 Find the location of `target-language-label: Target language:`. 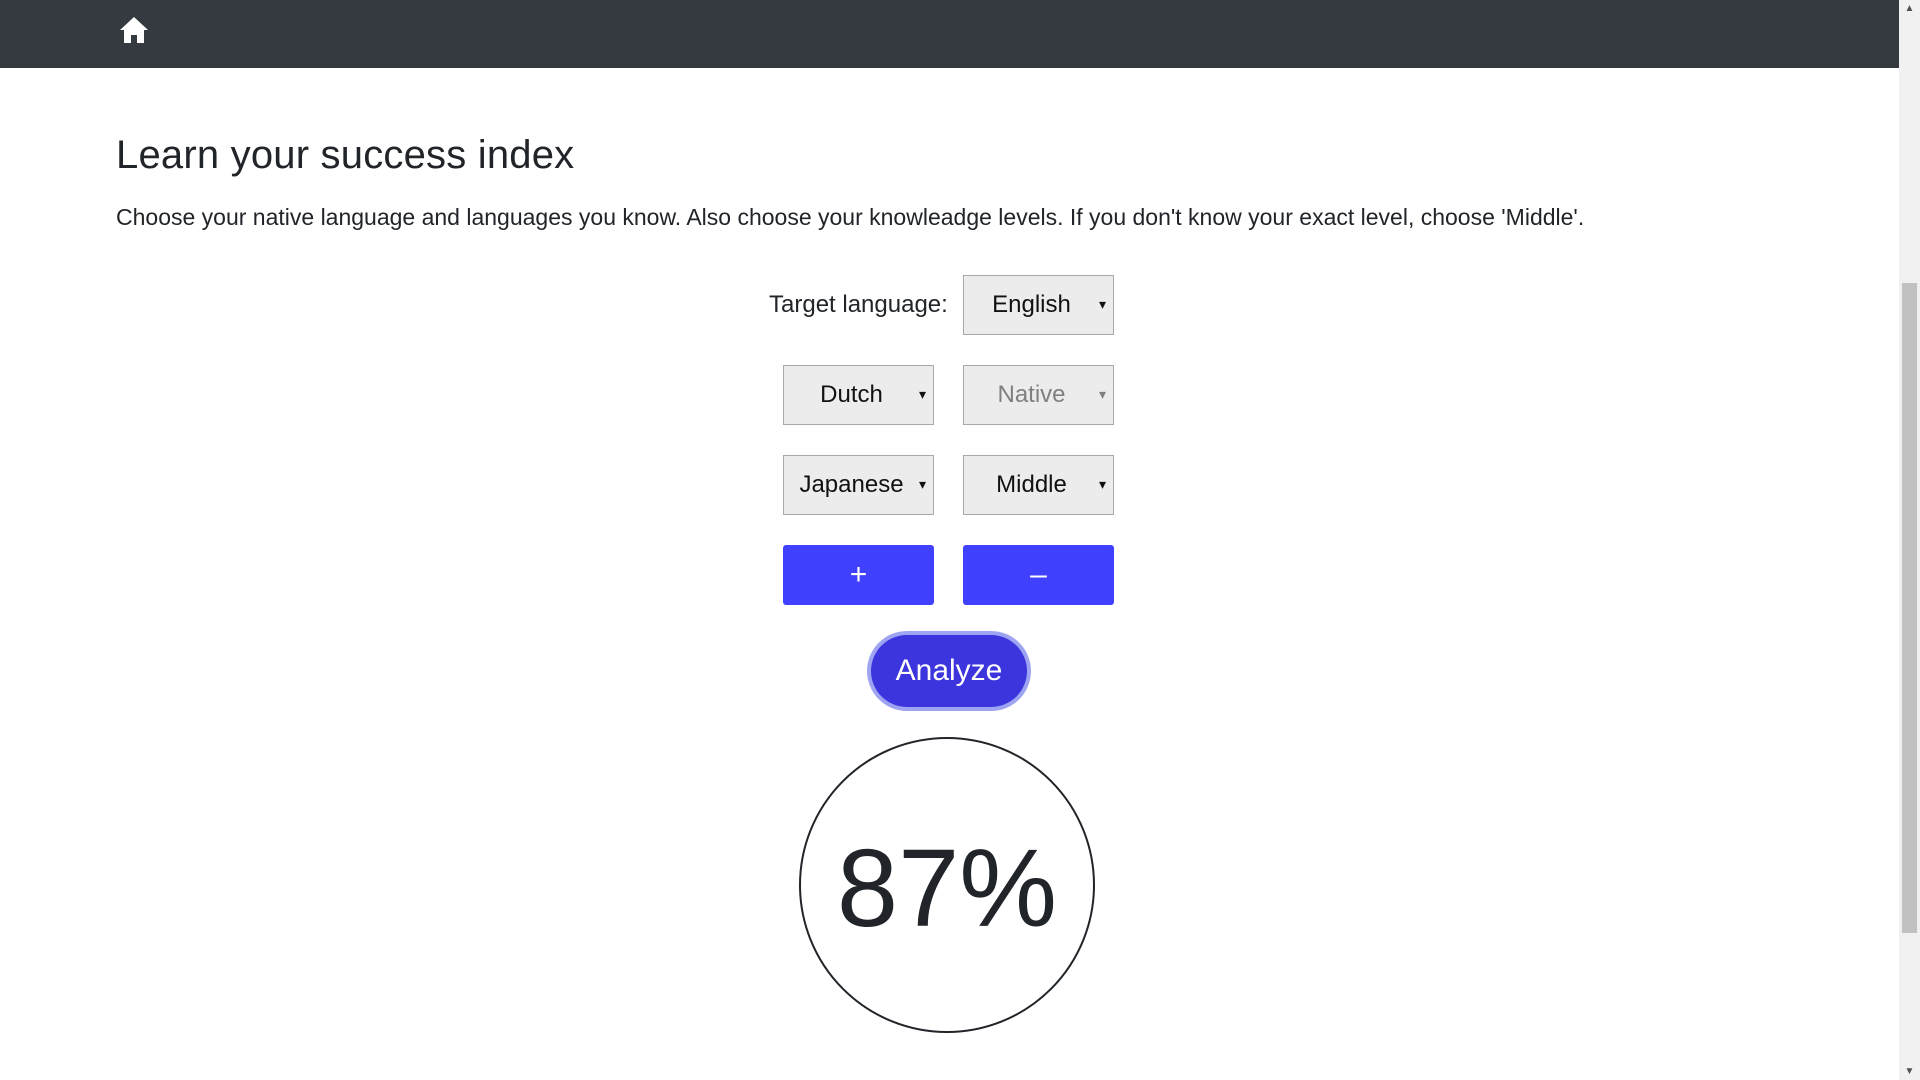

target-language-label: Target language: is located at coordinates (858, 304).